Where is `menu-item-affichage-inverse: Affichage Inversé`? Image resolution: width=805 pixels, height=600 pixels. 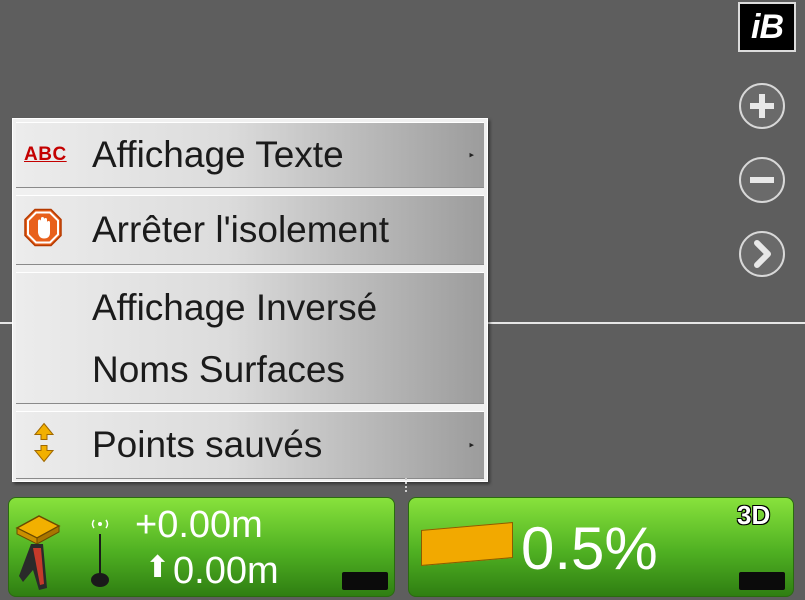 menu-item-affichage-inverse: Affichage Inversé is located at coordinates (250, 308).